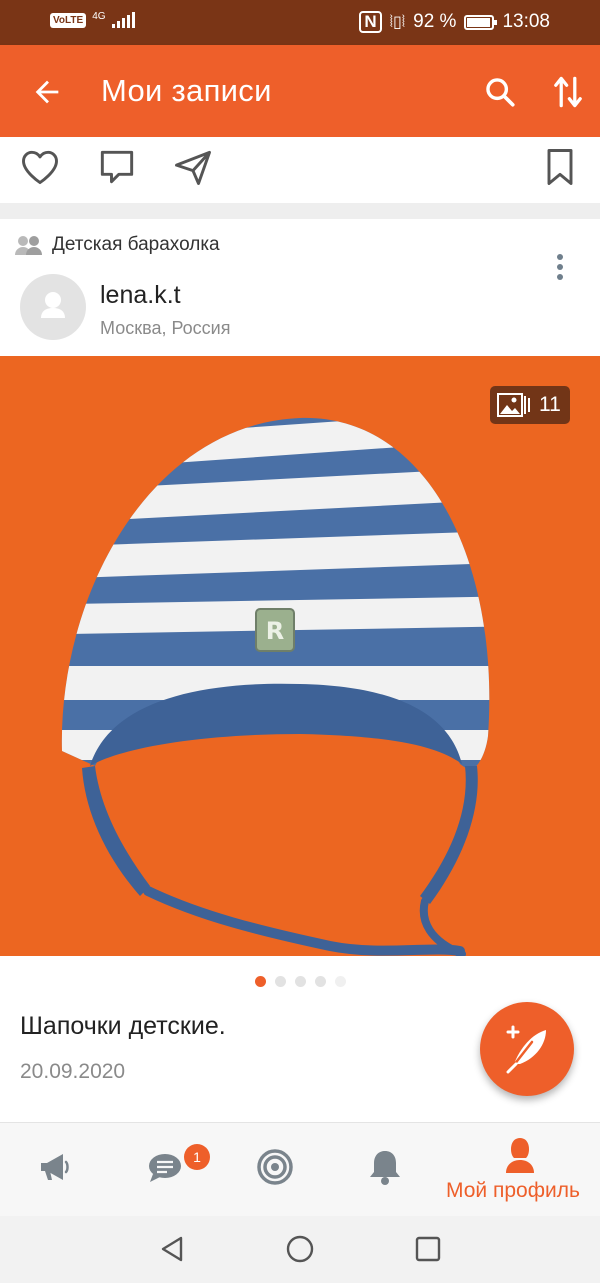 The width and height of the screenshot is (600, 1283). What do you see at coordinates (526, 21) in the screenshot?
I see `clock: 13:08` at bounding box center [526, 21].